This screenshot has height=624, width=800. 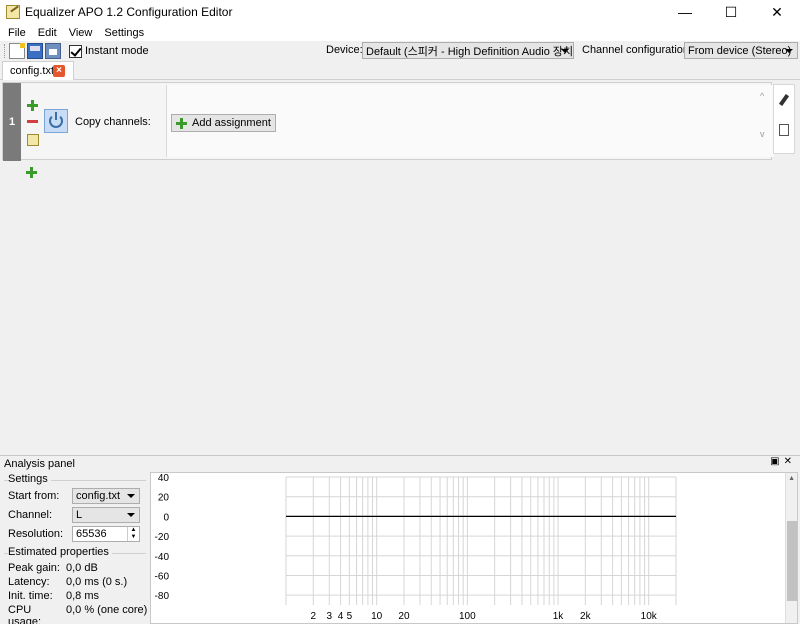 I want to click on resolution-value: 65536, so click(x=91, y=534).